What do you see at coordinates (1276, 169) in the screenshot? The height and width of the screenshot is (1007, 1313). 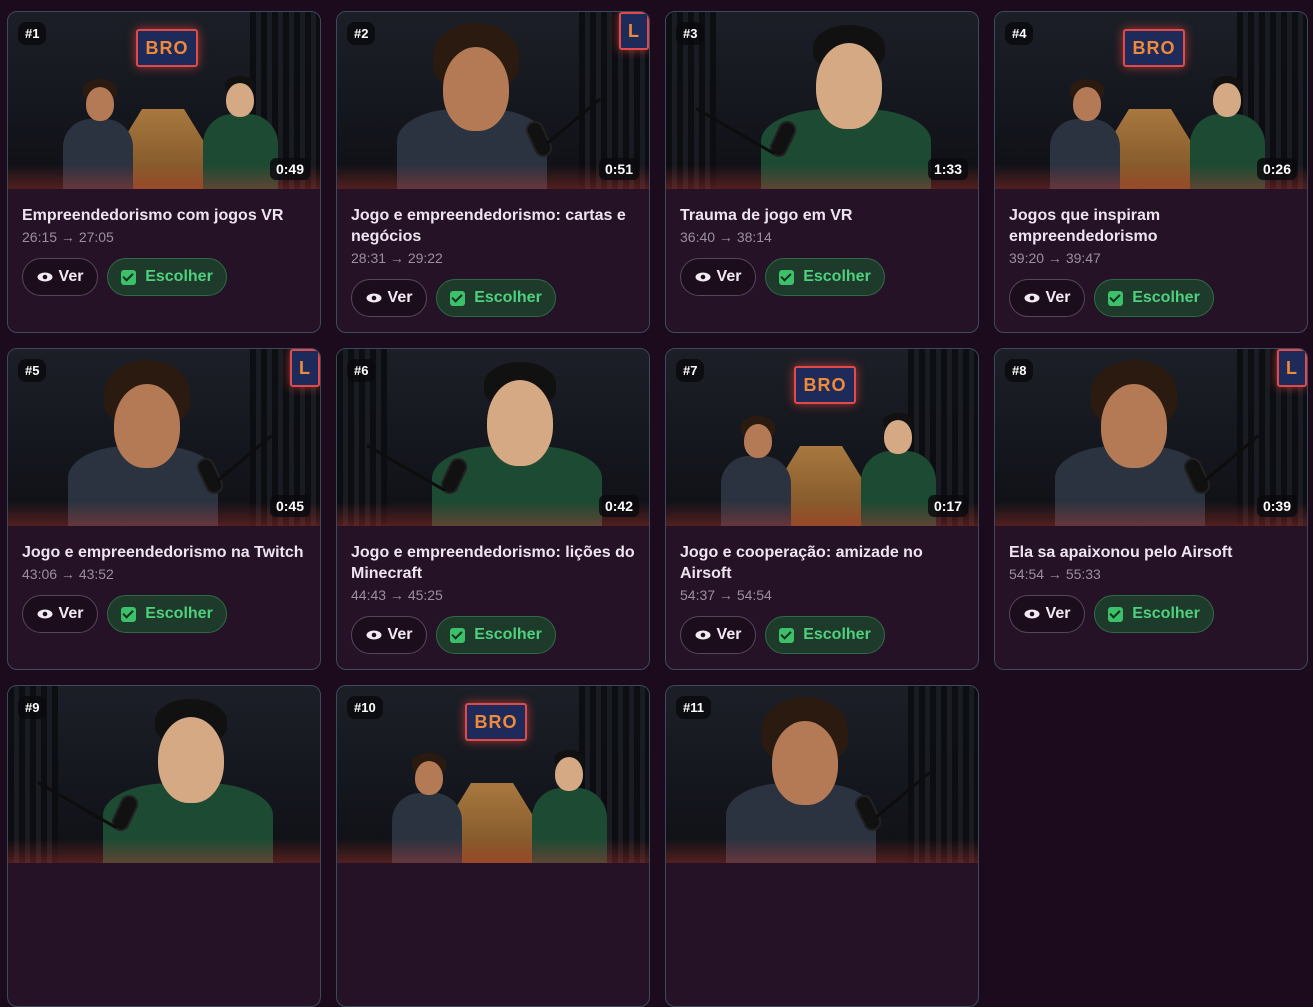 I see `duration-badge: 0:26` at bounding box center [1276, 169].